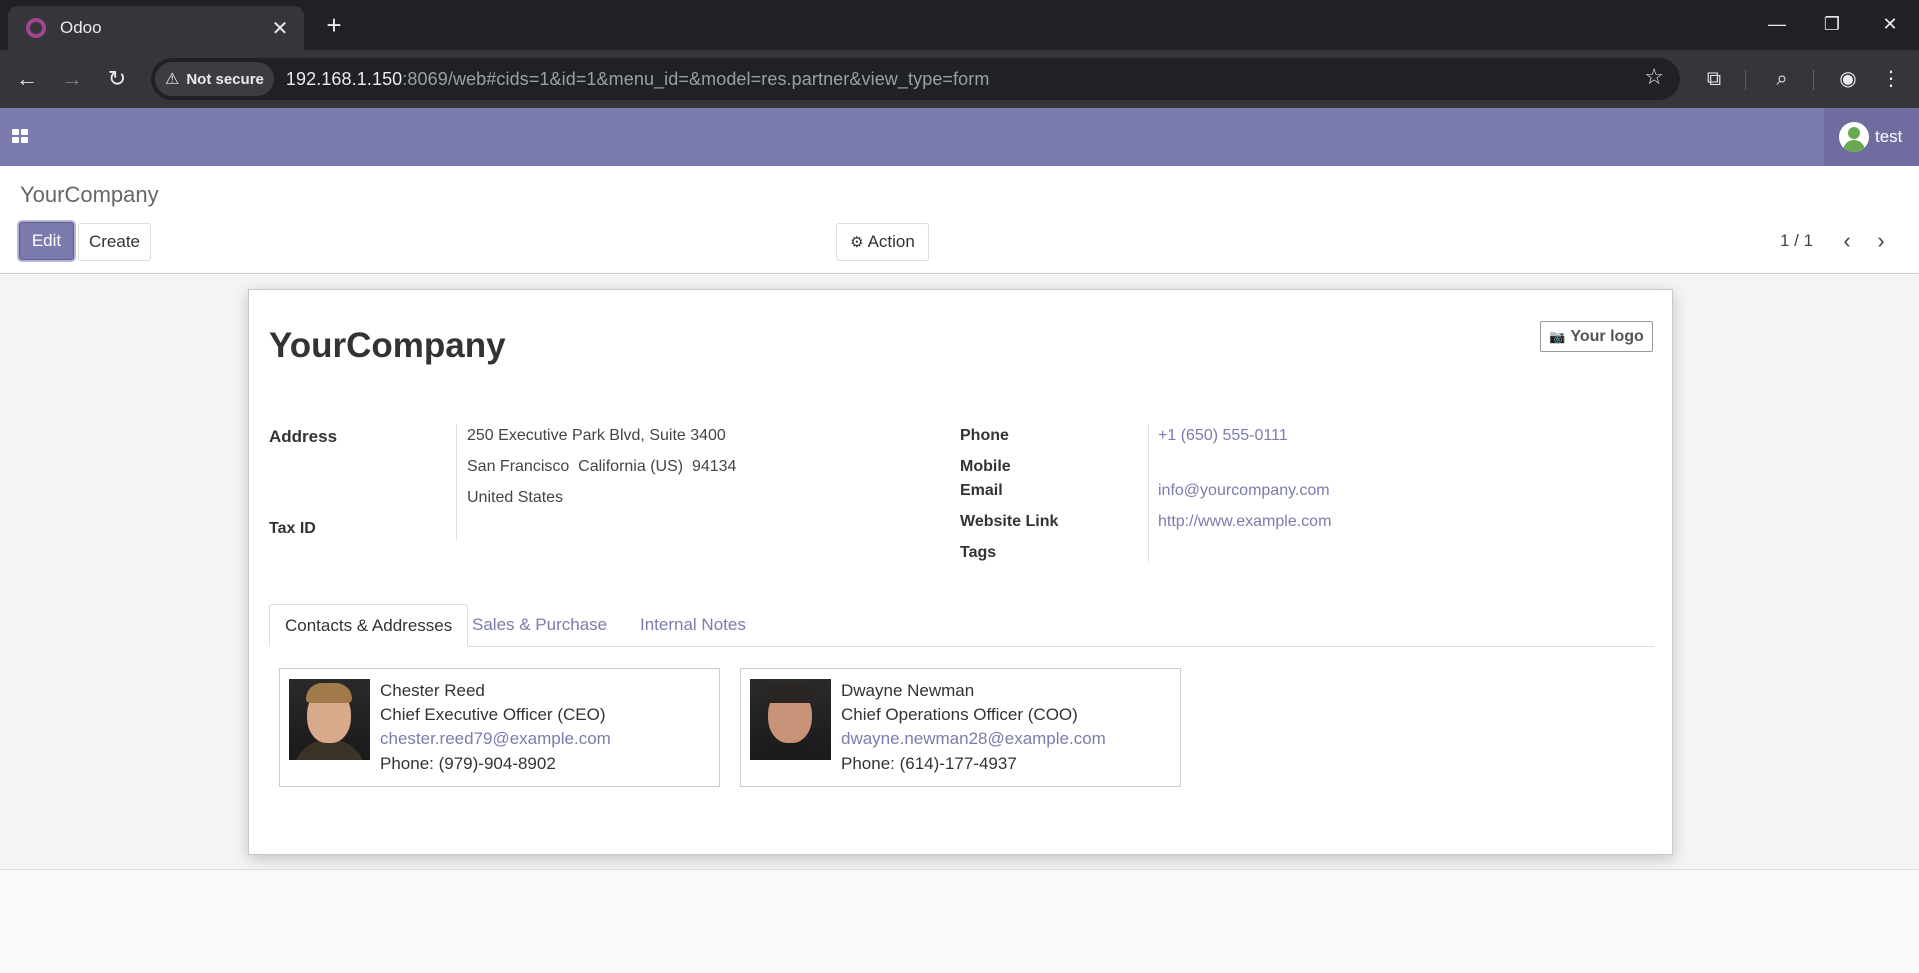 This screenshot has width=1919, height=973. Describe the element at coordinates (515, 497) in the screenshot. I see `address-country: United States` at that location.